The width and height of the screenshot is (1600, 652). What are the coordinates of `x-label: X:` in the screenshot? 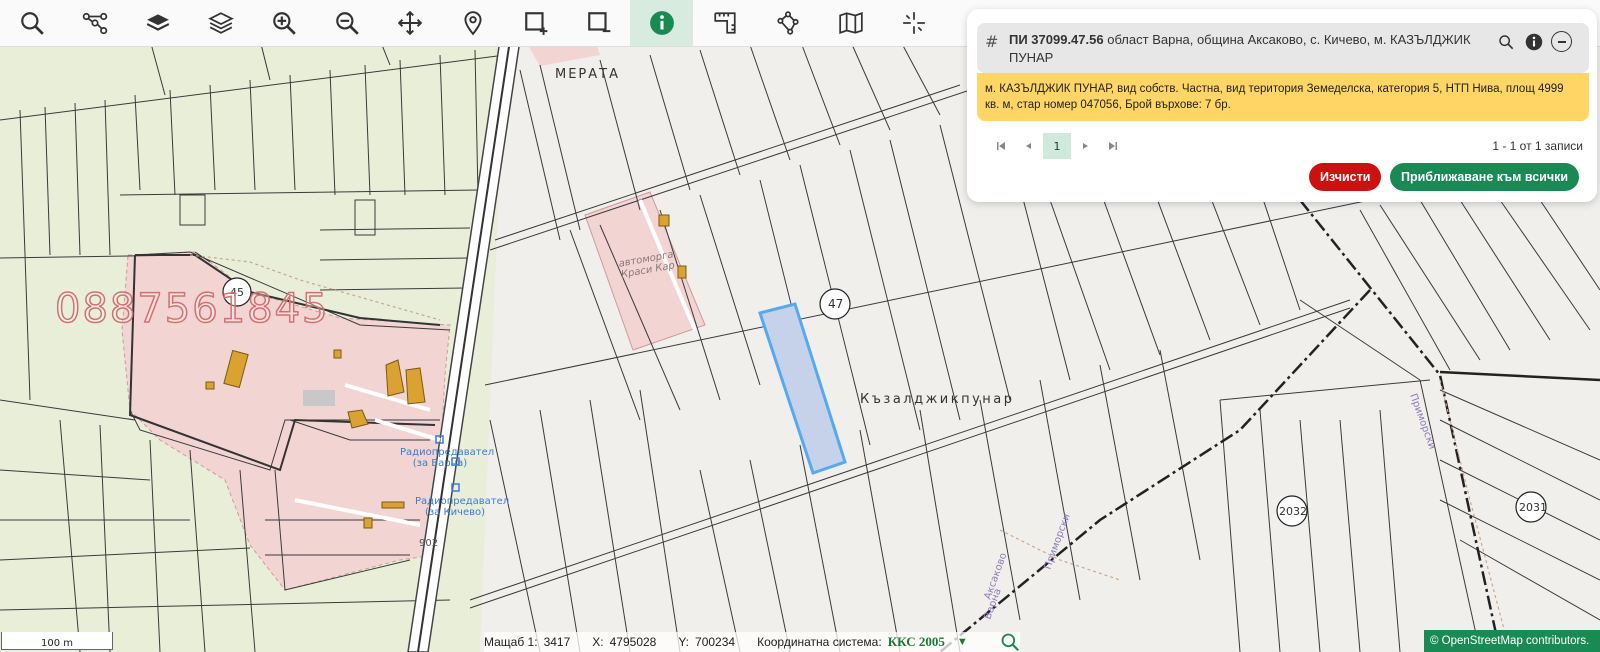 It's located at (598, 642).